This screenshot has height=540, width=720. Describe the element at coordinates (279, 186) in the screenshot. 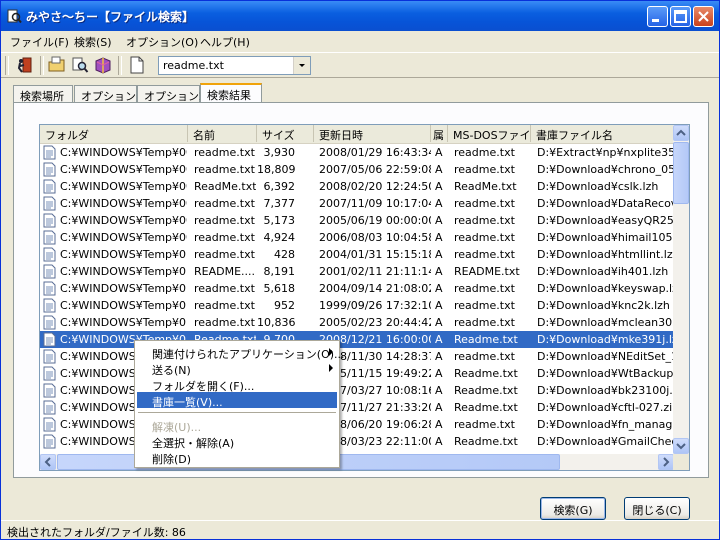

I see `cell-size: 6,392` at that location.